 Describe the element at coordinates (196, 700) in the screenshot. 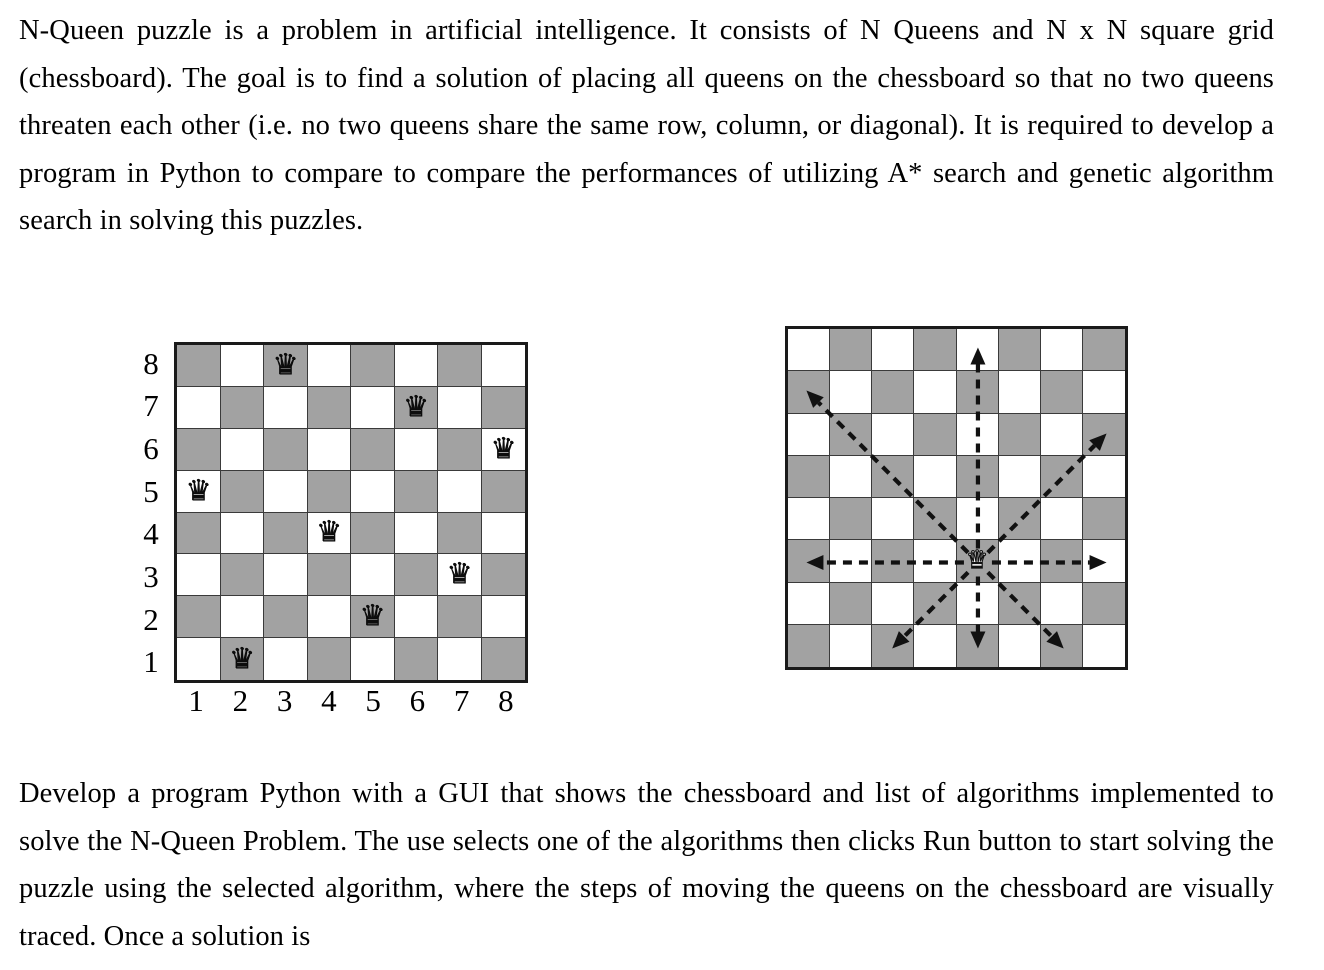

I see `file-label: 1` at that location.